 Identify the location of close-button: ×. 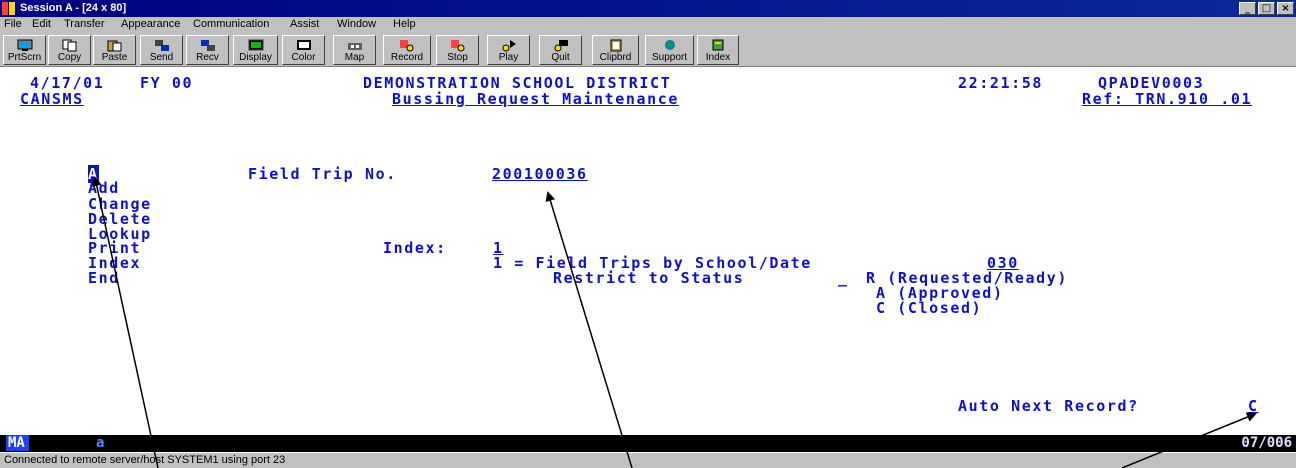
(1285, 8).